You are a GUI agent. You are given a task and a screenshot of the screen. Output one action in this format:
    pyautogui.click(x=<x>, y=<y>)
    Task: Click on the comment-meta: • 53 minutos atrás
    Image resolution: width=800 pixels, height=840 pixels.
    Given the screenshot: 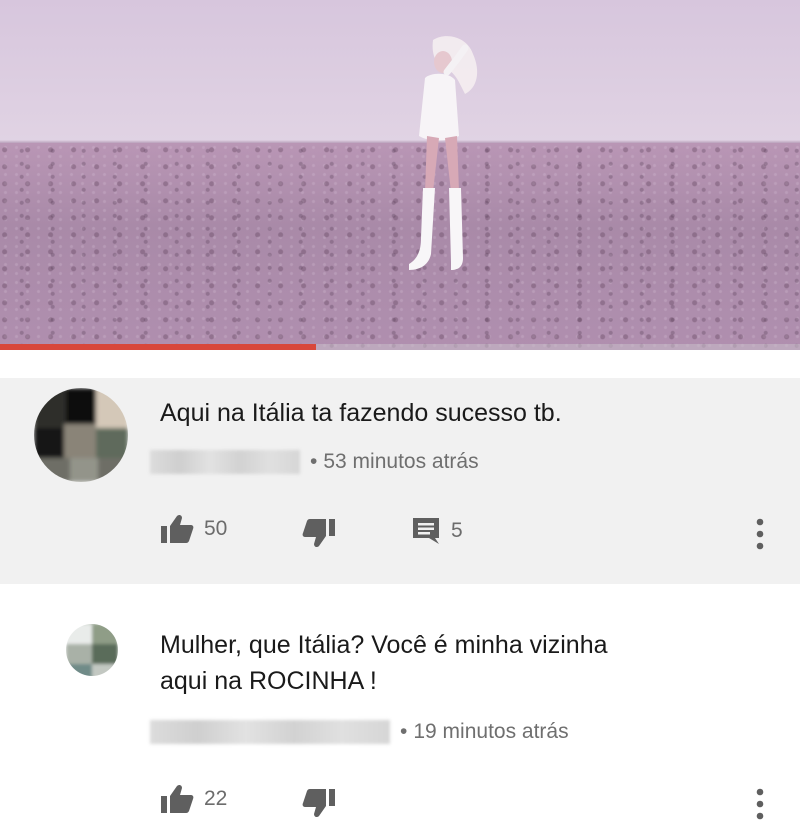 What is the action you would take?
    pyautogui.click(x=314, y=462)
    